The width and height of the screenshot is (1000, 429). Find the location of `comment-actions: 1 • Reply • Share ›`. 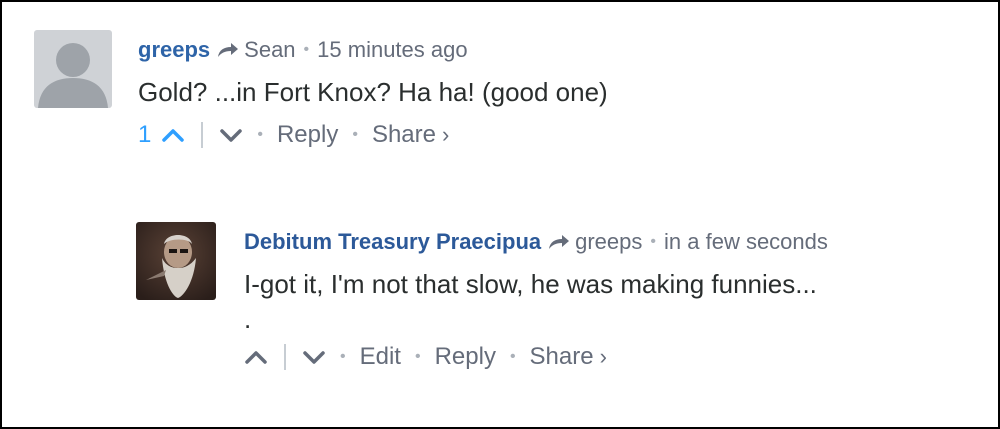

comment-actions: 1 • Reply • Share › is located at coordinates (373, 135).